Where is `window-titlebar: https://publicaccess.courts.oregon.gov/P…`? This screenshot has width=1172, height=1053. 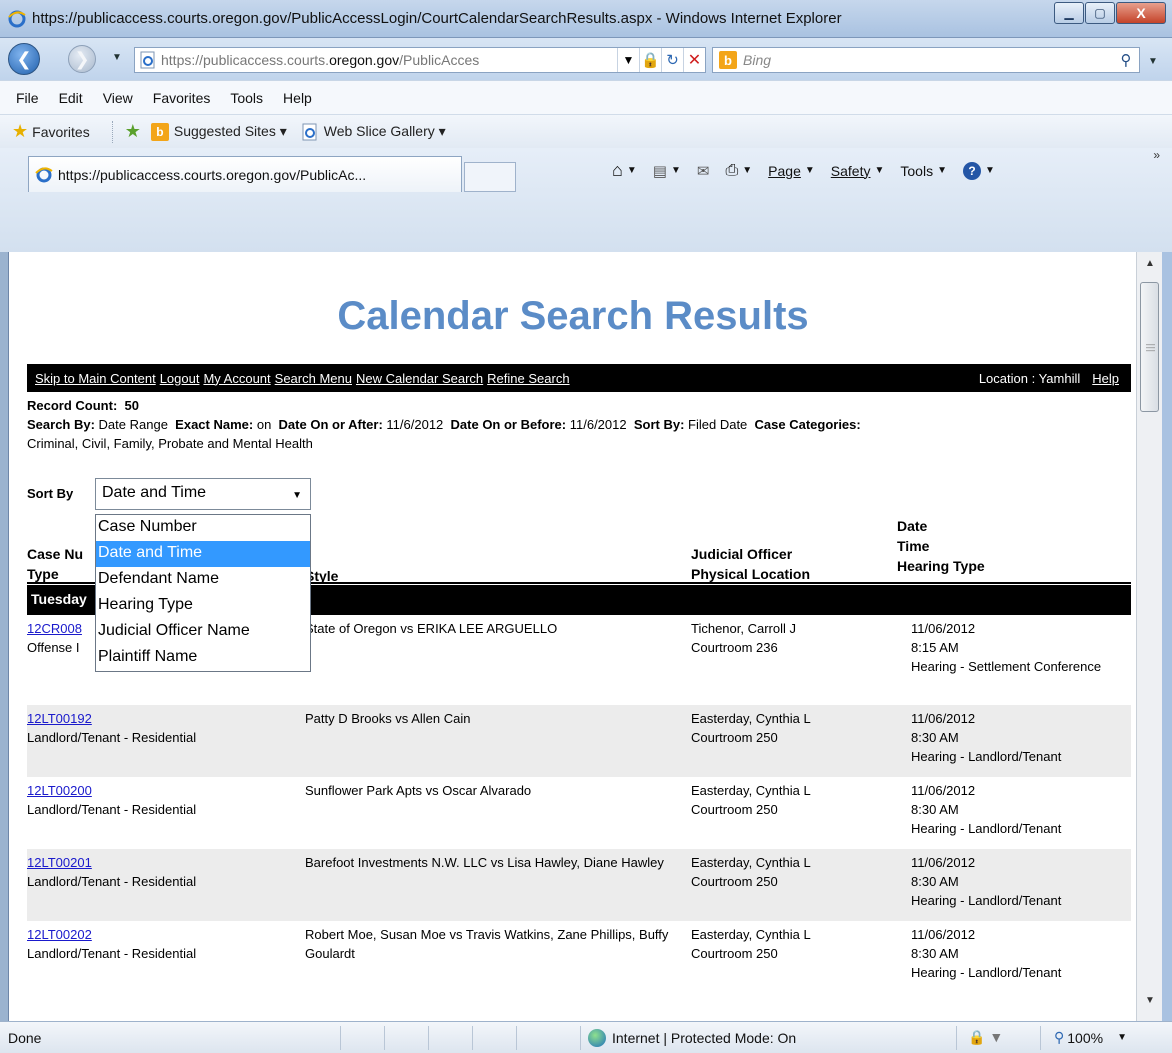
window-titlebar: https://publicaccess.courts.oregon.gov/P… is located at coordinates (586, 19).